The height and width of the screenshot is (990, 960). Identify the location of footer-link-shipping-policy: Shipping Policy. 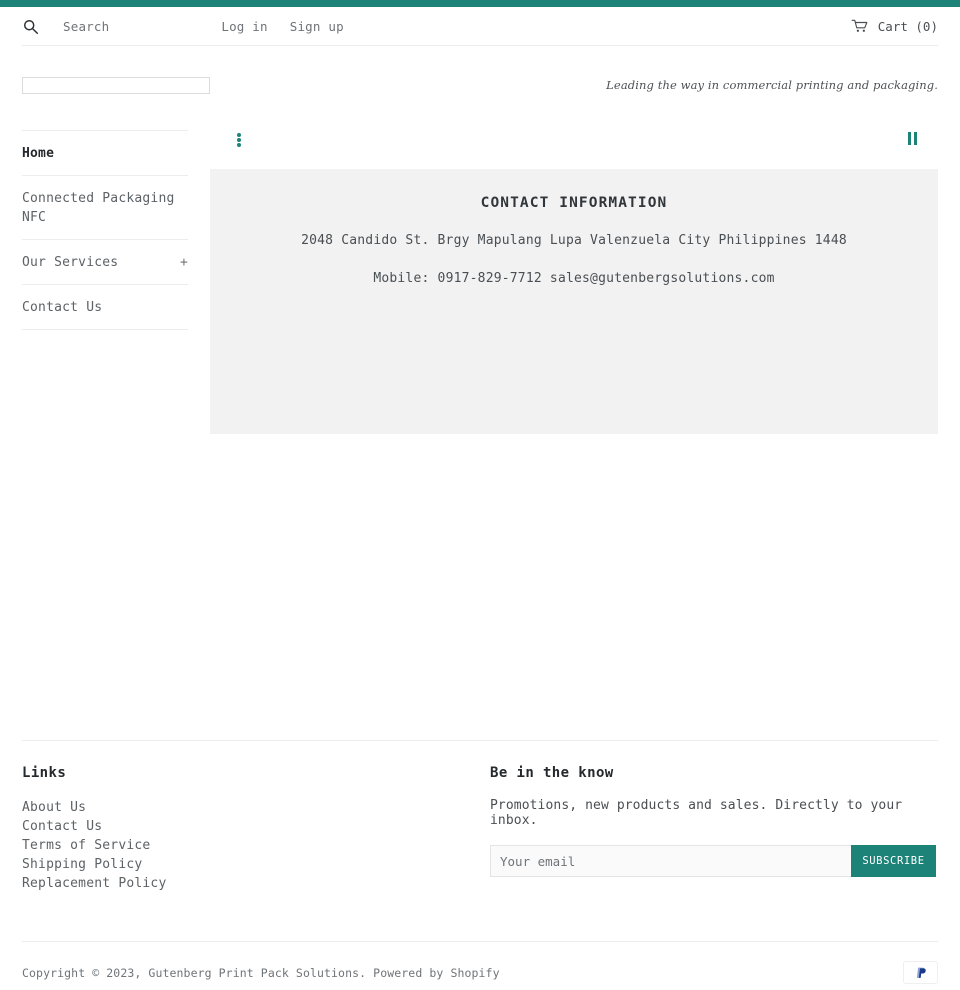
(256, 864).